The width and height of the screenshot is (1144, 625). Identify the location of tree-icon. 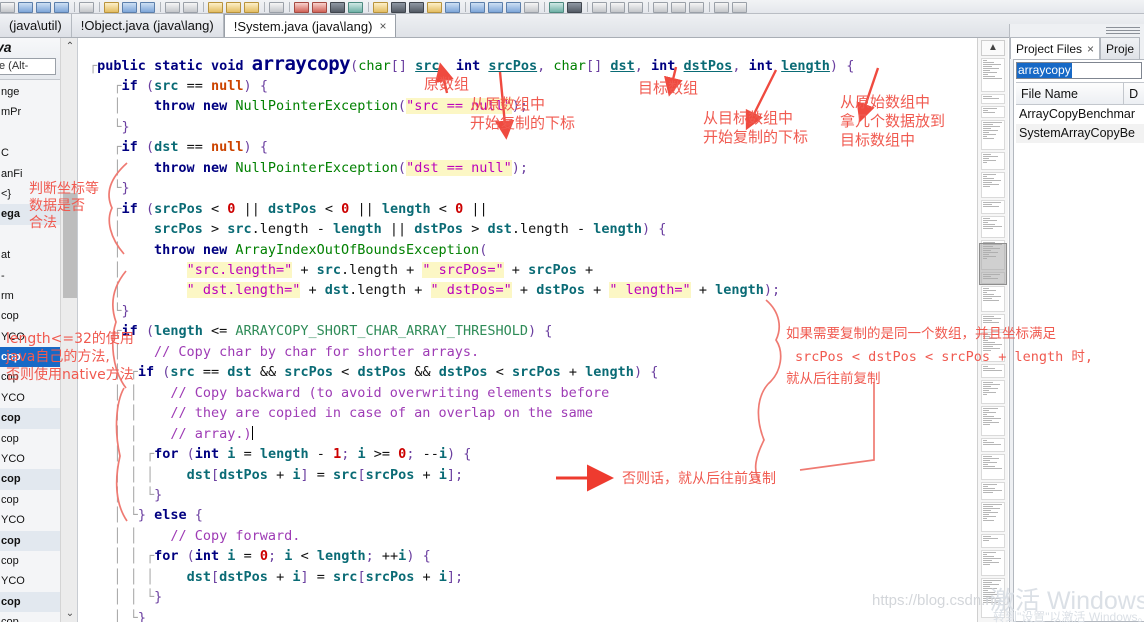
(696, 7).